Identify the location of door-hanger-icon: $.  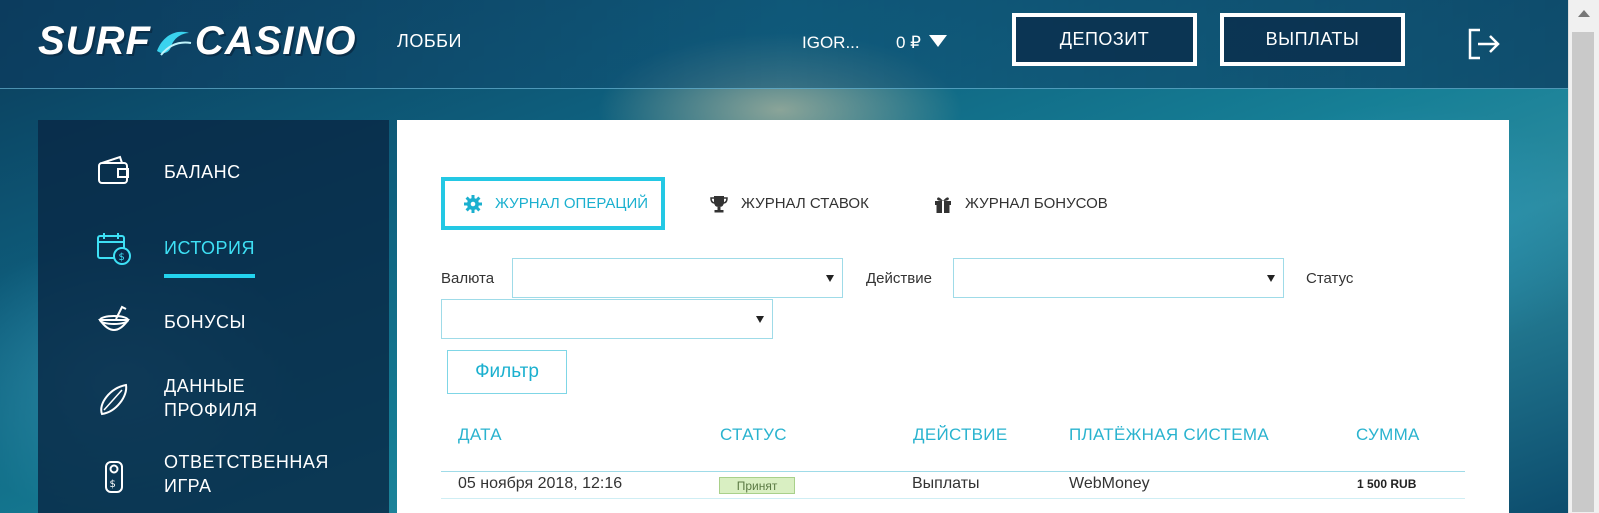
(114, 477).